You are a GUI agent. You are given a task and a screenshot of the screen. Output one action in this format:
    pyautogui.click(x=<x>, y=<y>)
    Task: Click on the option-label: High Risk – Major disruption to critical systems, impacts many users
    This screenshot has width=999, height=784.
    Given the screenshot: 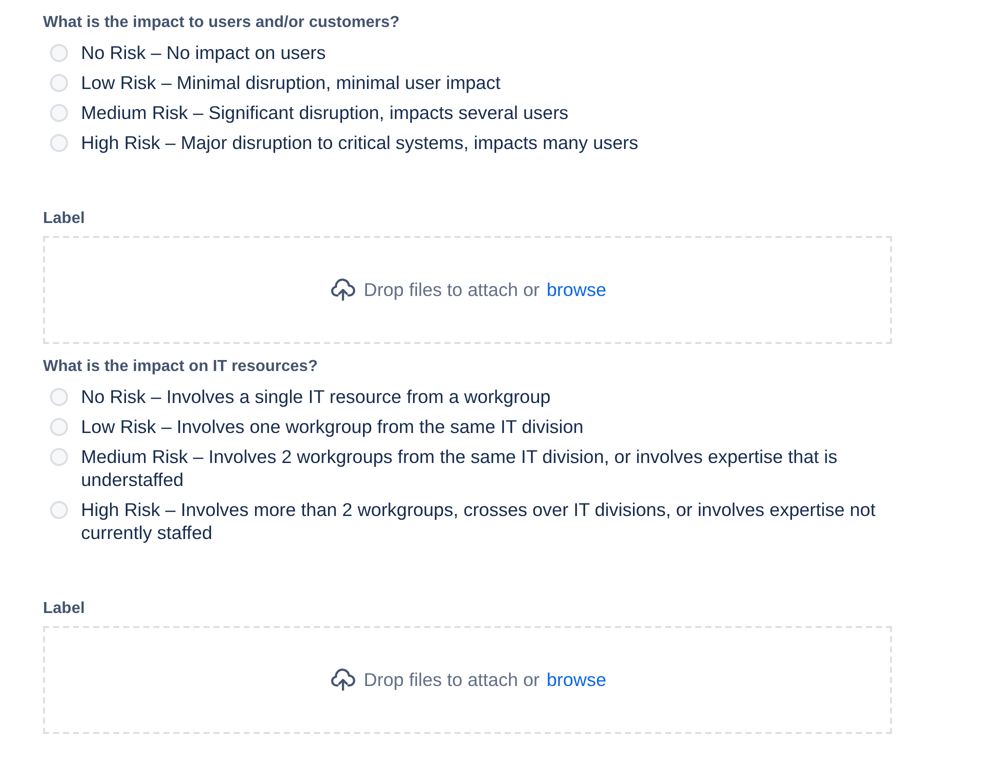 What is the action you would take?
    pyautogui.click(x=359, y=142)
    